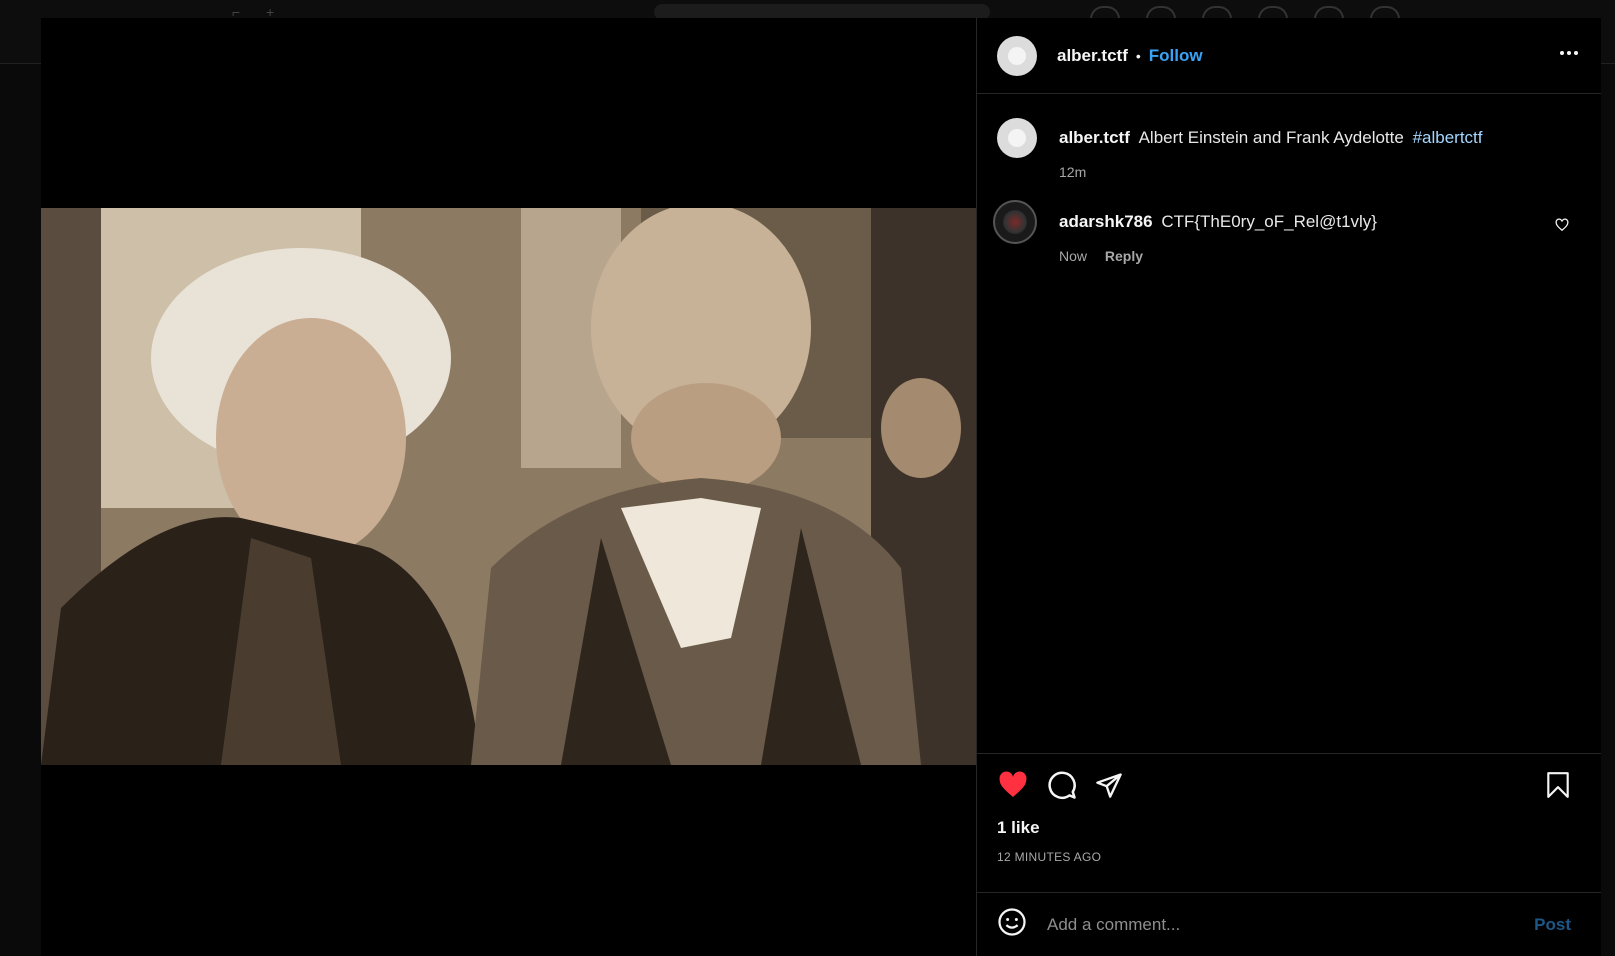 This screenshot has width=1615, height=956. I want to click on emoji-icon, so click(1012, 924).